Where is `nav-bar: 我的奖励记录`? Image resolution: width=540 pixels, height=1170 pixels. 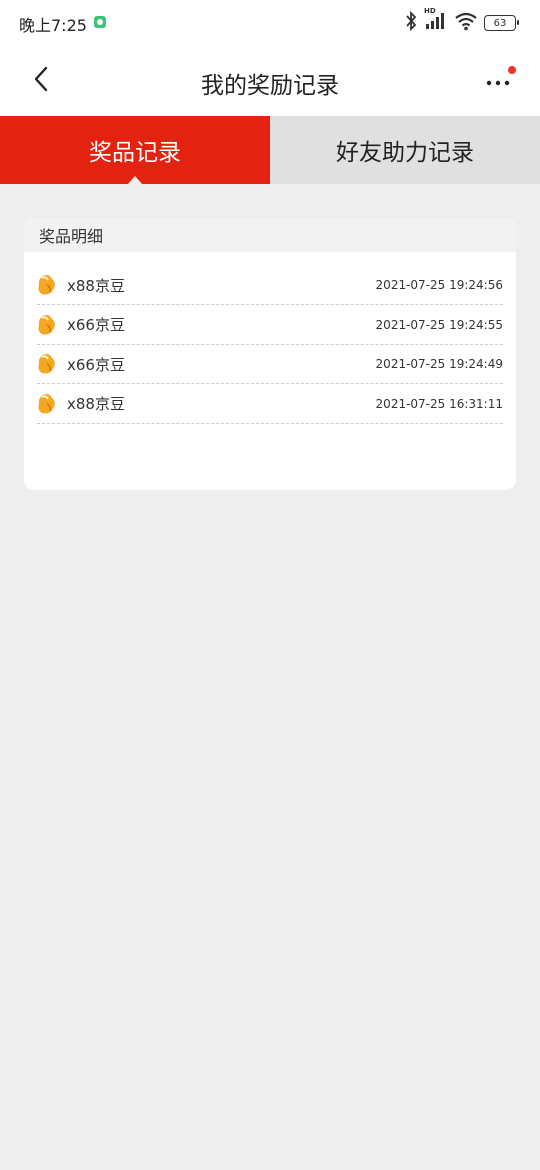 nav-bar: 我的奖励记录 is located at coordinates (270, 81).